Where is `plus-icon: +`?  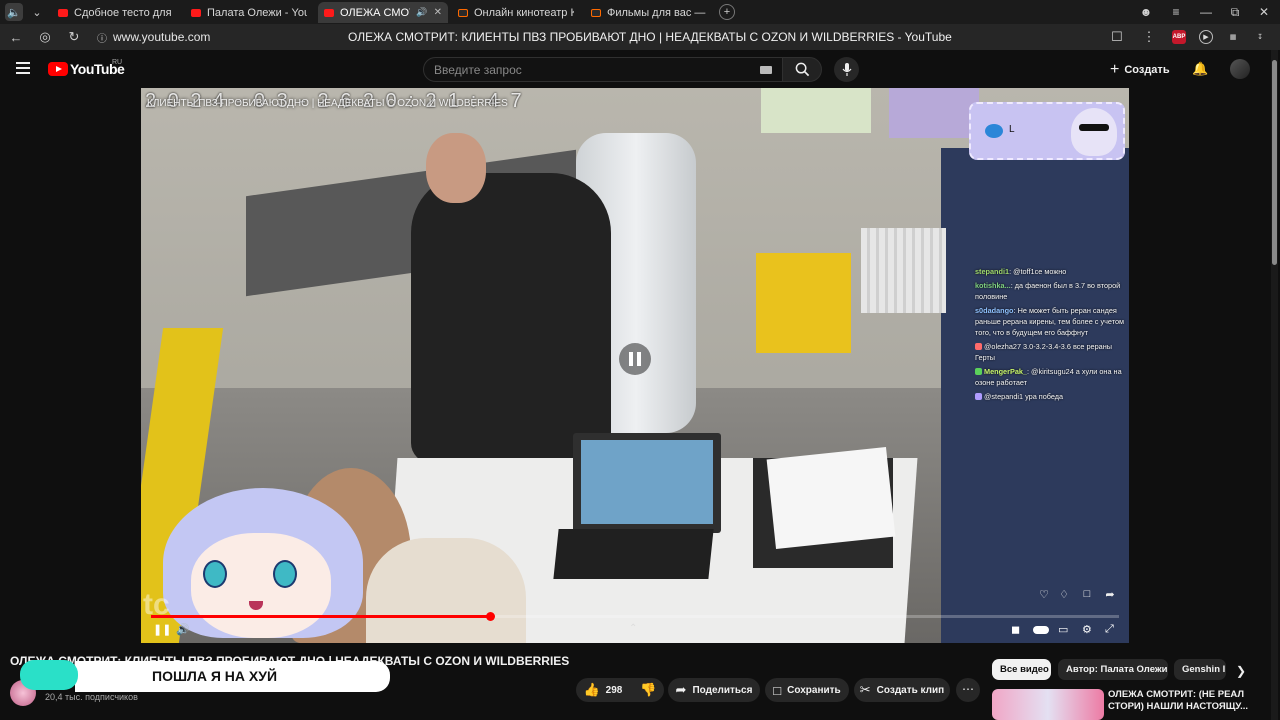
plus-icon: + is located at coordinates (1115, 69).